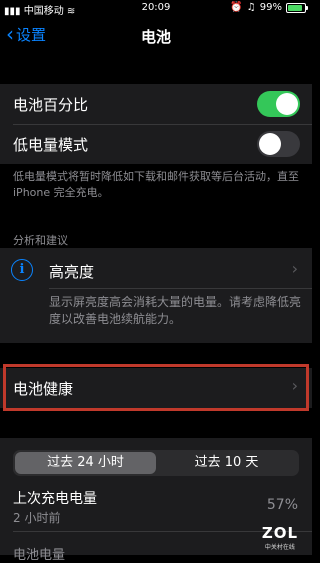  What do you see at coordinates (156, 9) in the screenshot?
I see `status-bar: ▮▮▮ 中国移动 ≋ 20:09 ⏰ ♫ 99%` at bounding box center [156, 9].